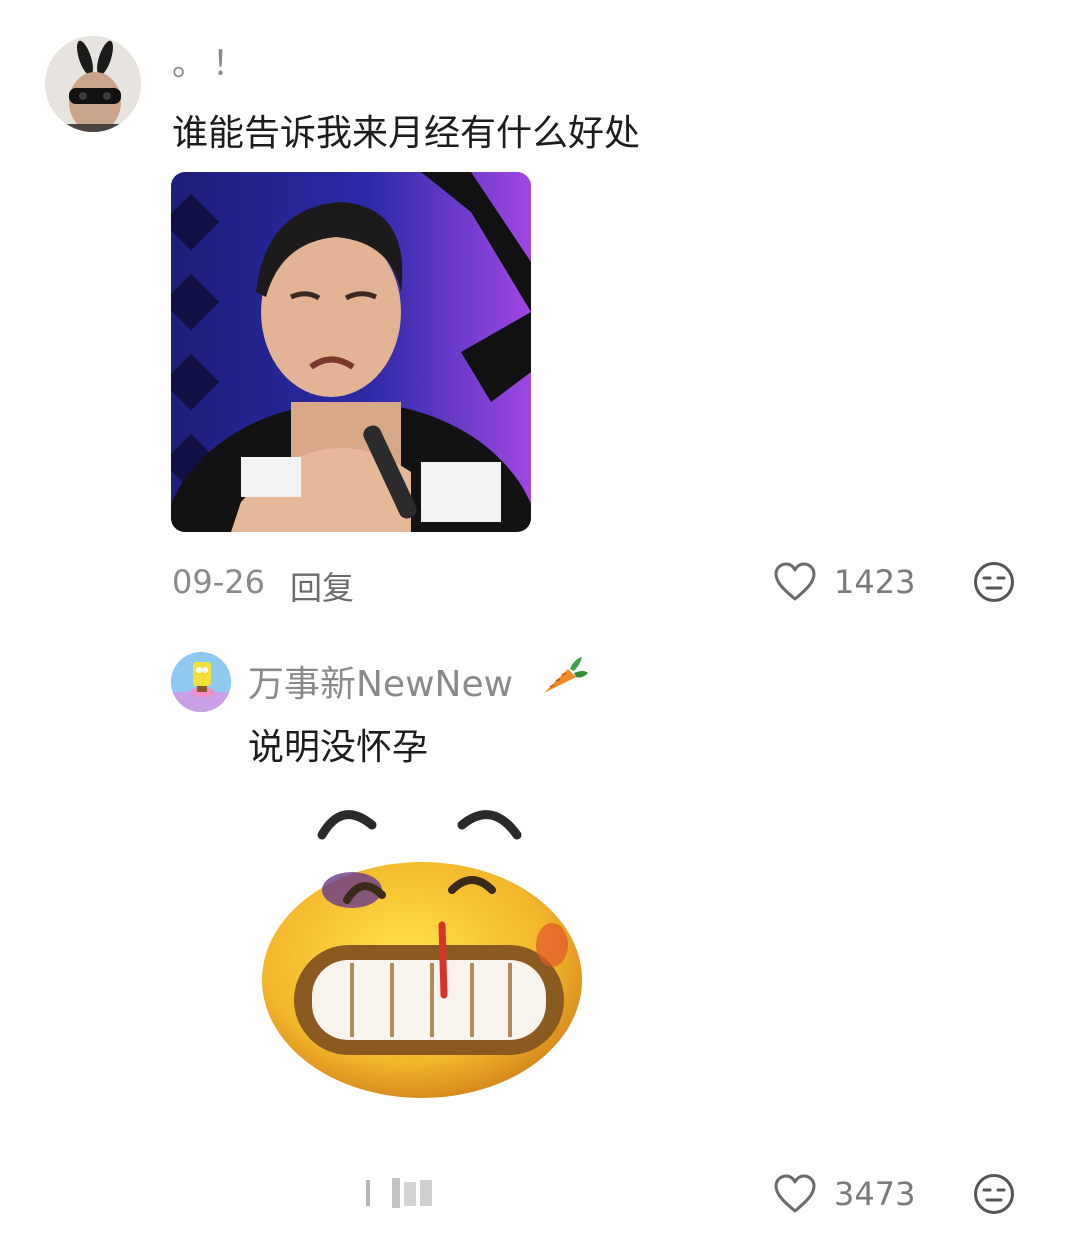  I want to click on drag-handle, so click(401, 1193).